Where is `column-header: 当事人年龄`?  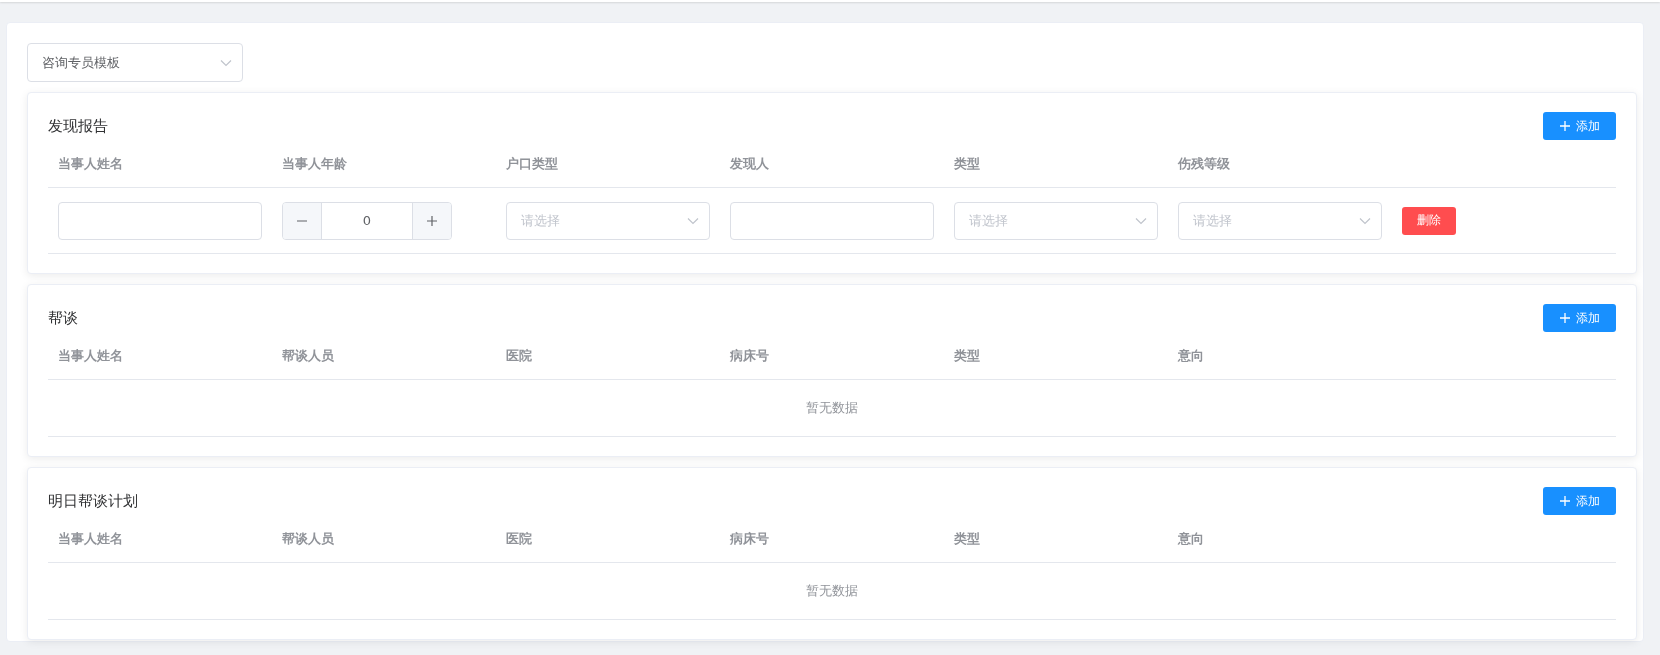 column-header: 当事人年龄 is located at coordinates (314, 164).